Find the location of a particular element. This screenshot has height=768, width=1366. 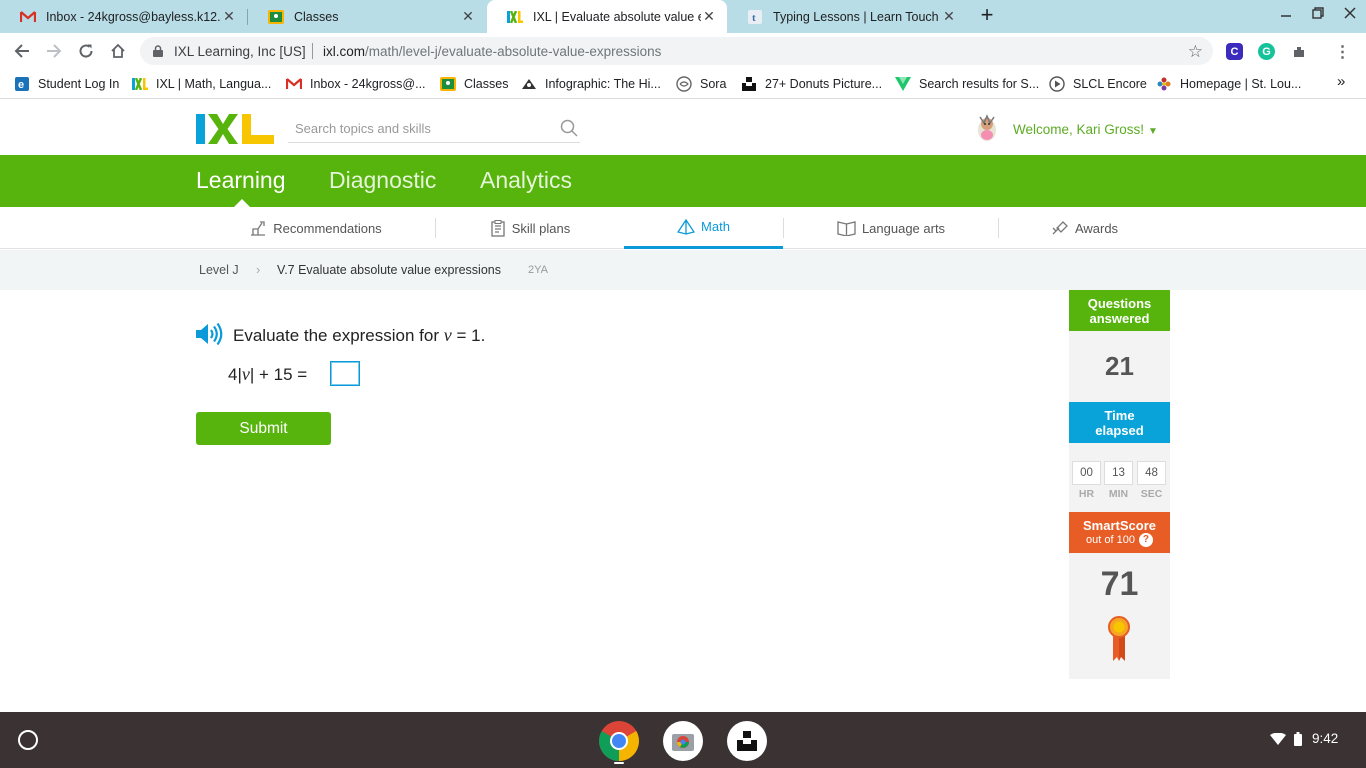

main-nav: Learning Diagnostic Analytics is located at coordinates (683, 181).